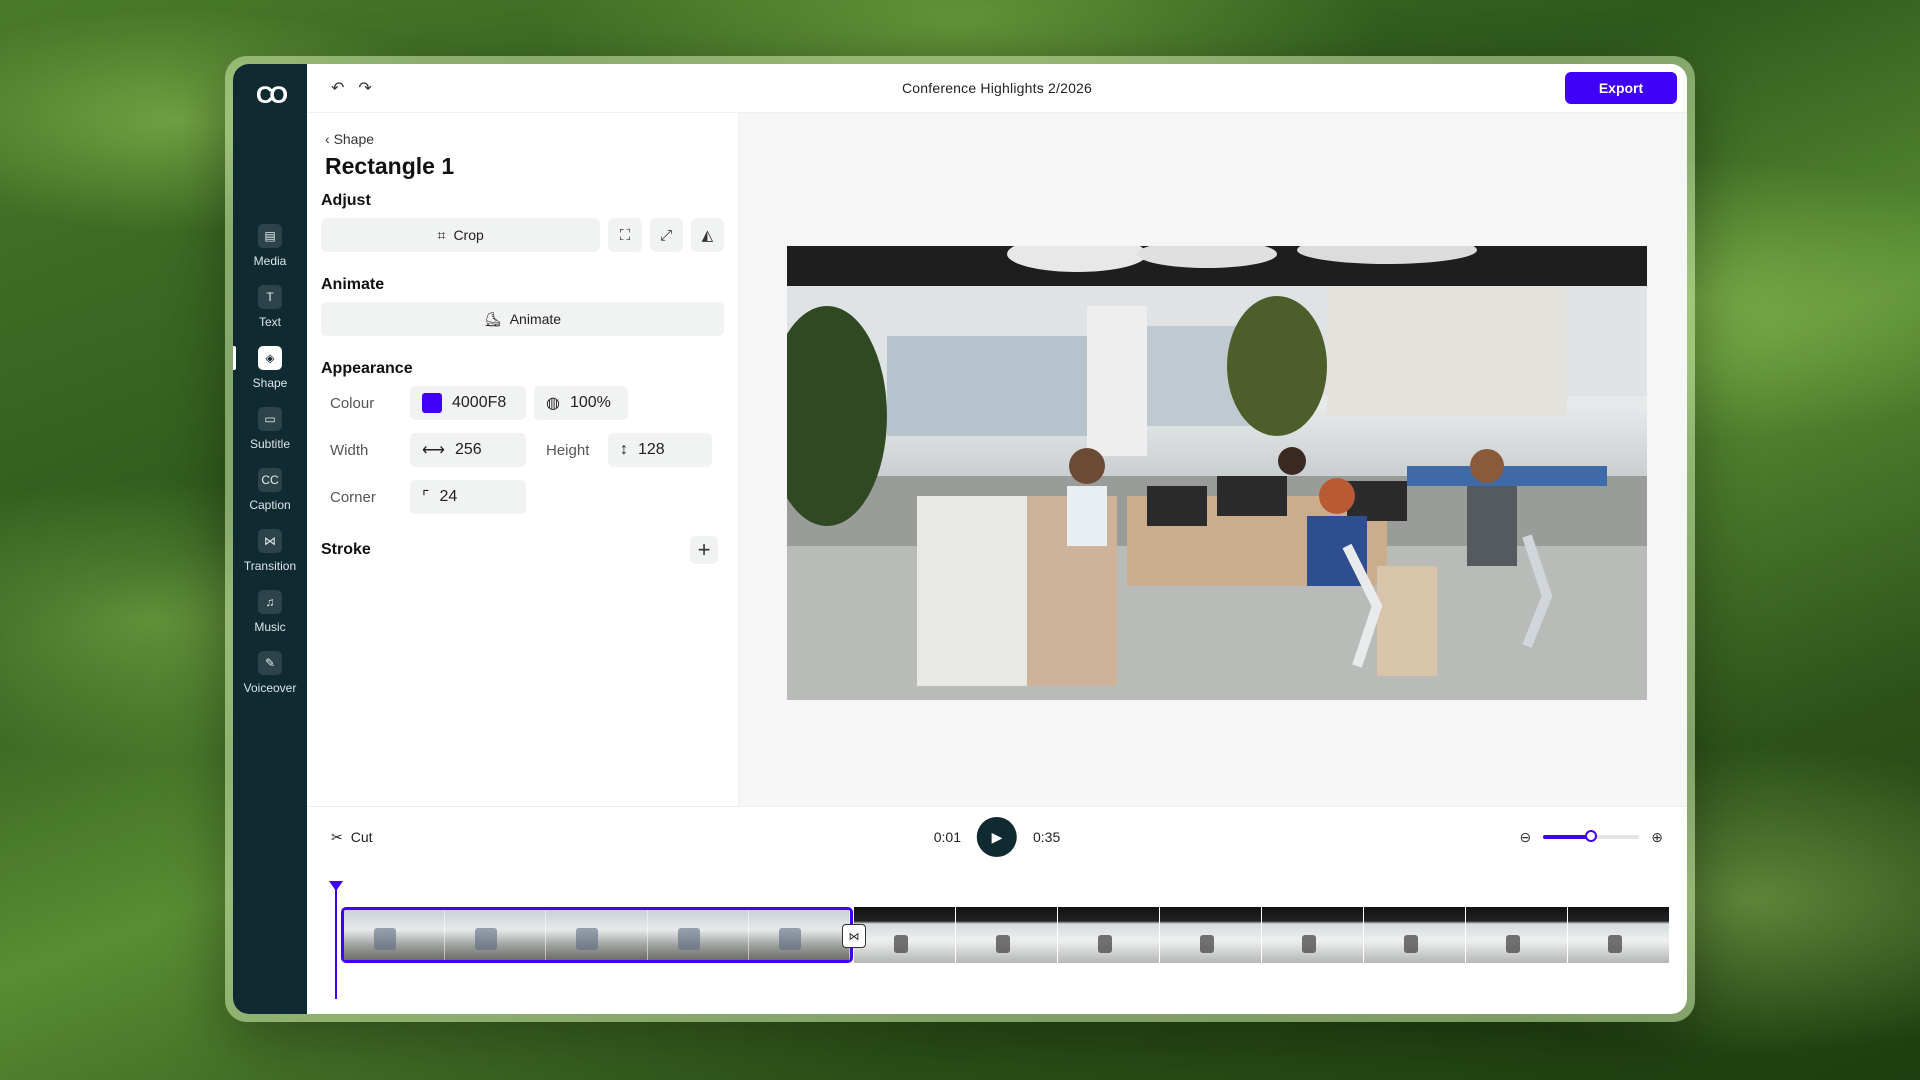 Image resolution: width=1920 pixels, height=1080 pixels. I want to click on cut-label: Cut, so click(361, 837).